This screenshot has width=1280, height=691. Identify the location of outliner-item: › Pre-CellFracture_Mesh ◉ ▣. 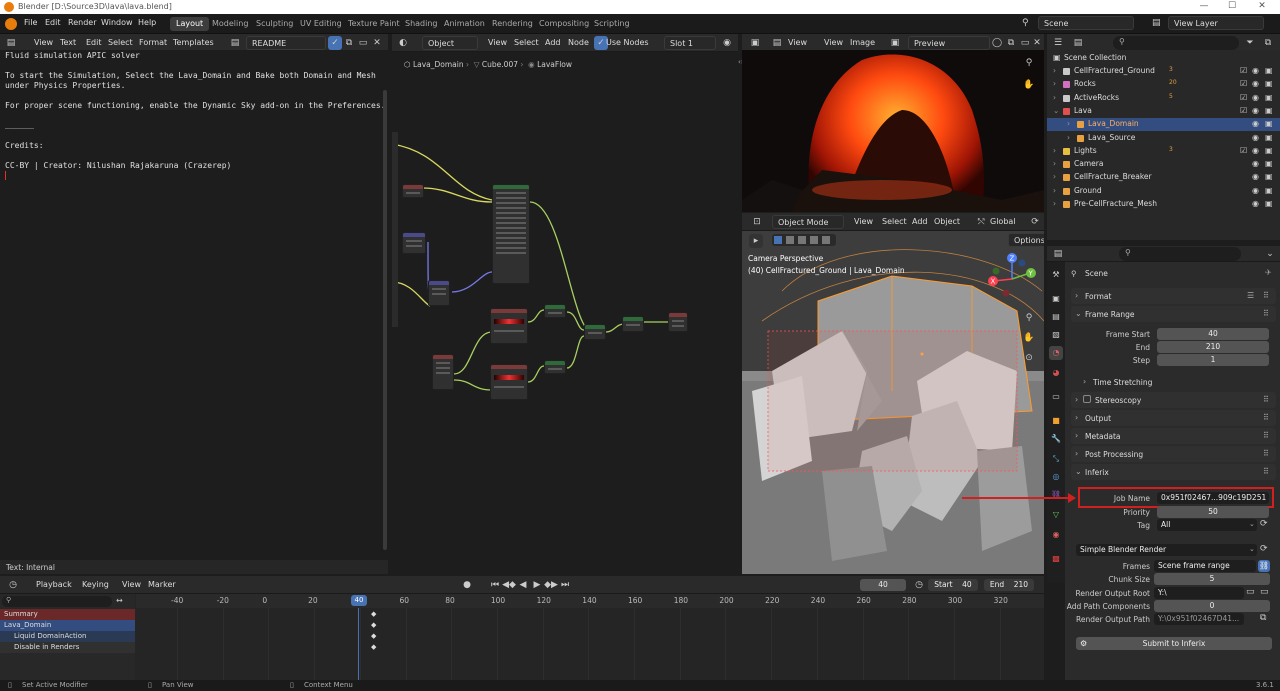
(1163, 204).